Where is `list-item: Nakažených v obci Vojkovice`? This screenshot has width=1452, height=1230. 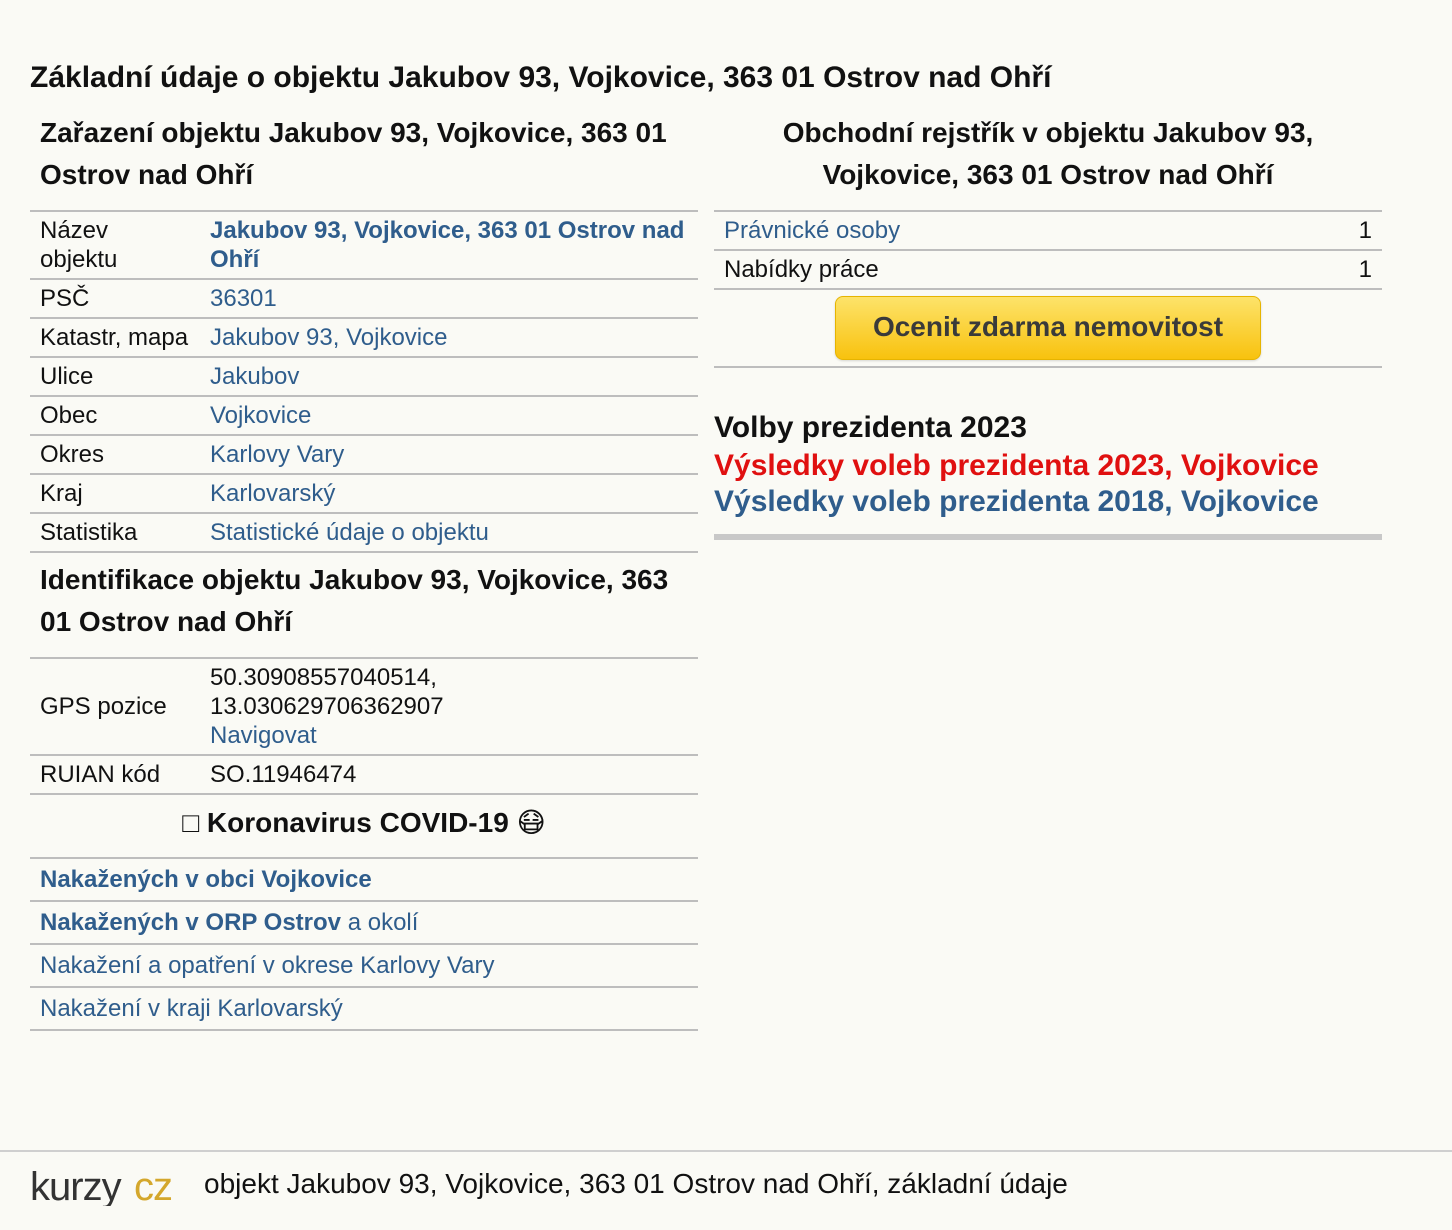
list-item: Nakažených v obci Vojkovice is located at coordinates (364, 878).